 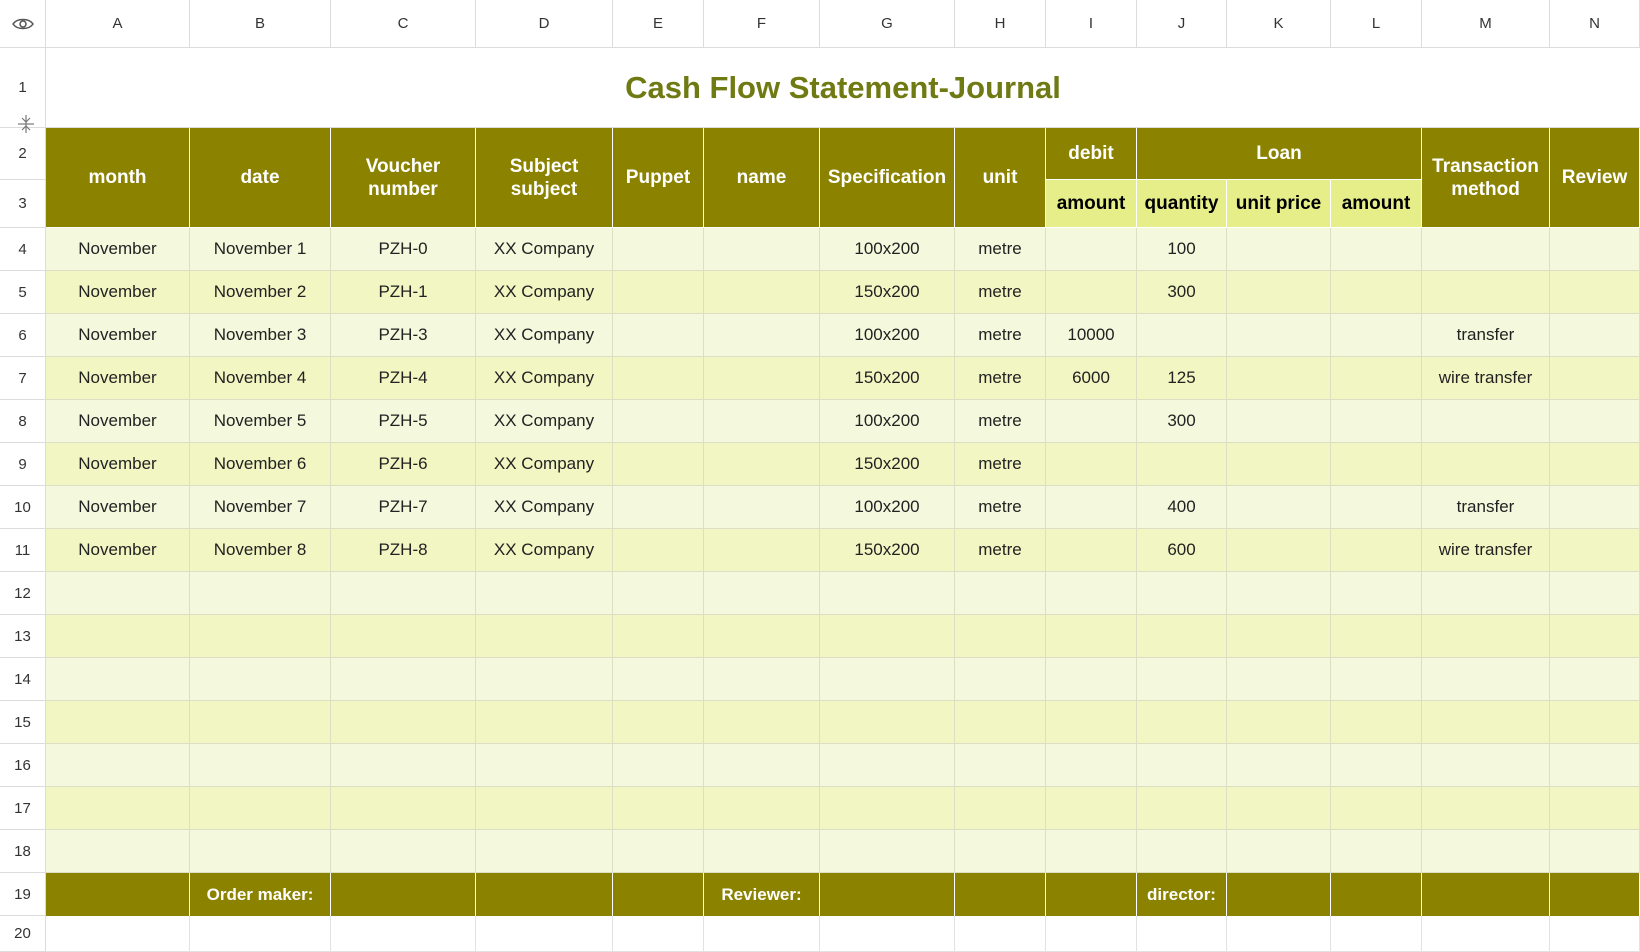 What do you see at coordinates (23, 636) in the screenshot?
I see `row-header-13: 13` at bounding box center [23, 636].